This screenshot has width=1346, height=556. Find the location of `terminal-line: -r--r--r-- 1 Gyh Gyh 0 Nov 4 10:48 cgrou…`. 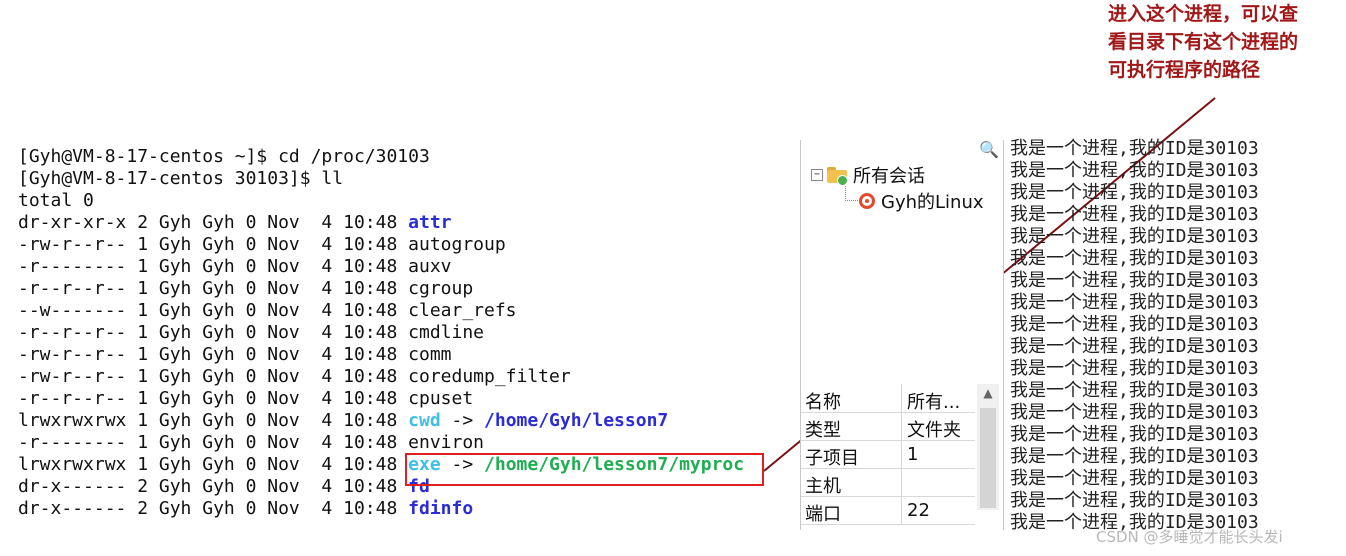

terminal-line: -r--r--r-- 1 Gyh Gyh 0 Nov 4 10:48 cgrou… is located at coordinates (408, 289).